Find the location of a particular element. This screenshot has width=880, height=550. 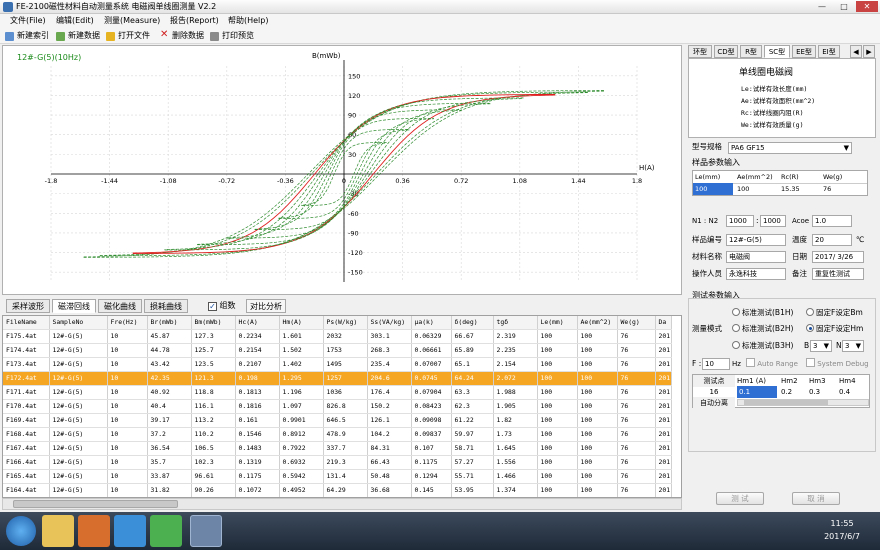

column-header: SampleNo is located at coordinates (78, 323).